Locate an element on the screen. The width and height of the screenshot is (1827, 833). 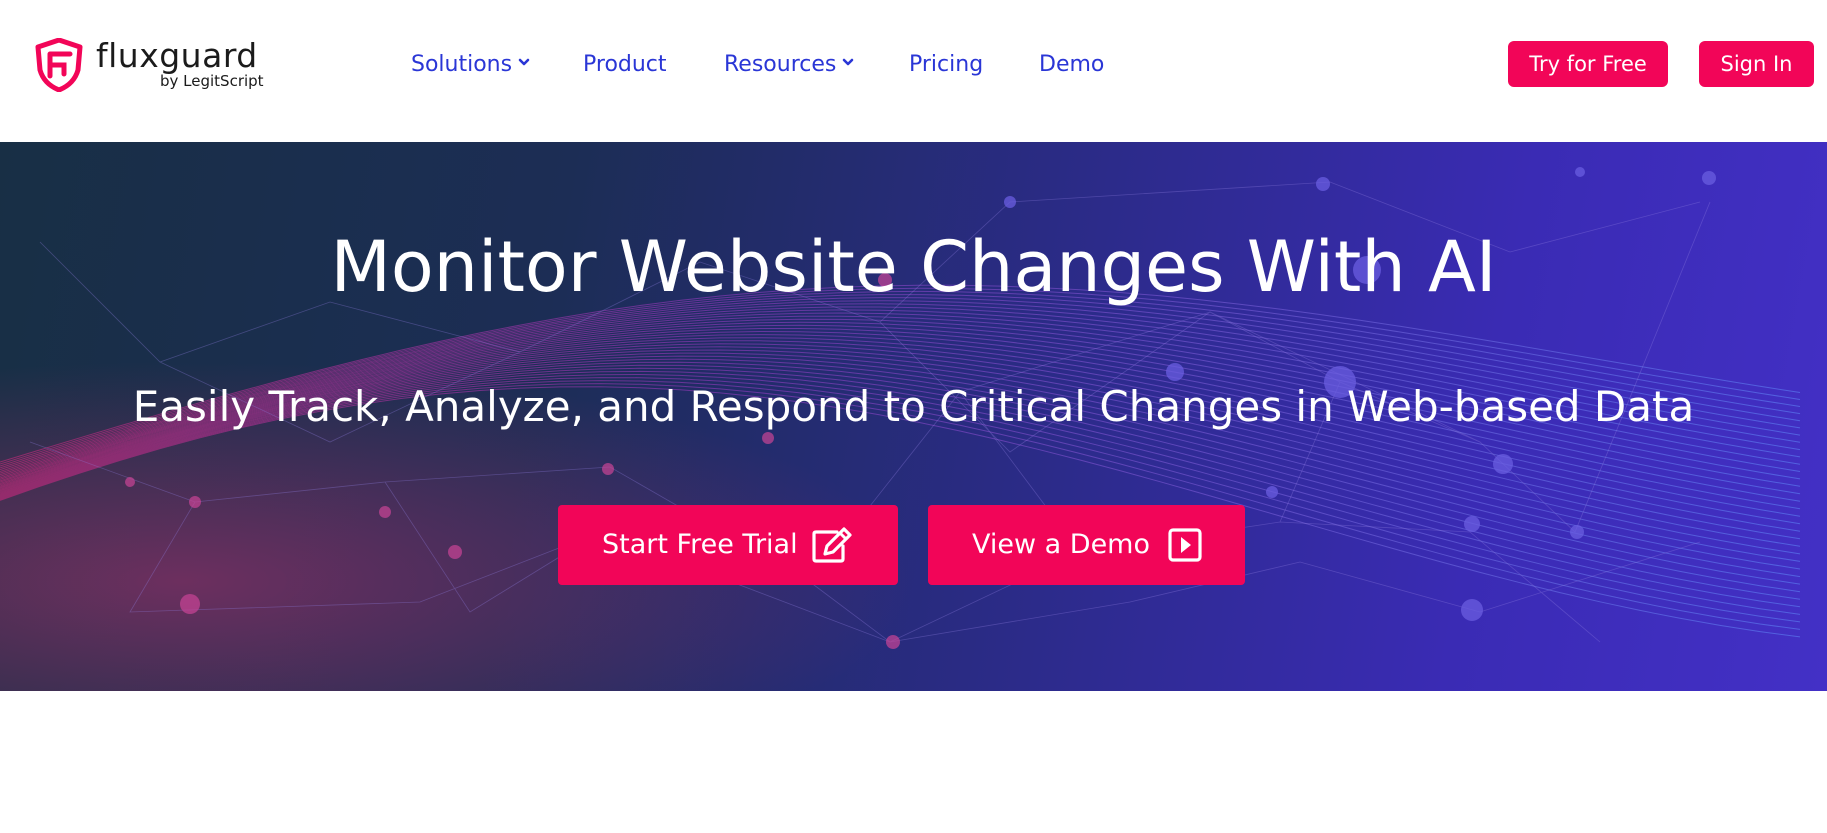
nav-demo-label: Demo is located at coordinates (1072, 64).